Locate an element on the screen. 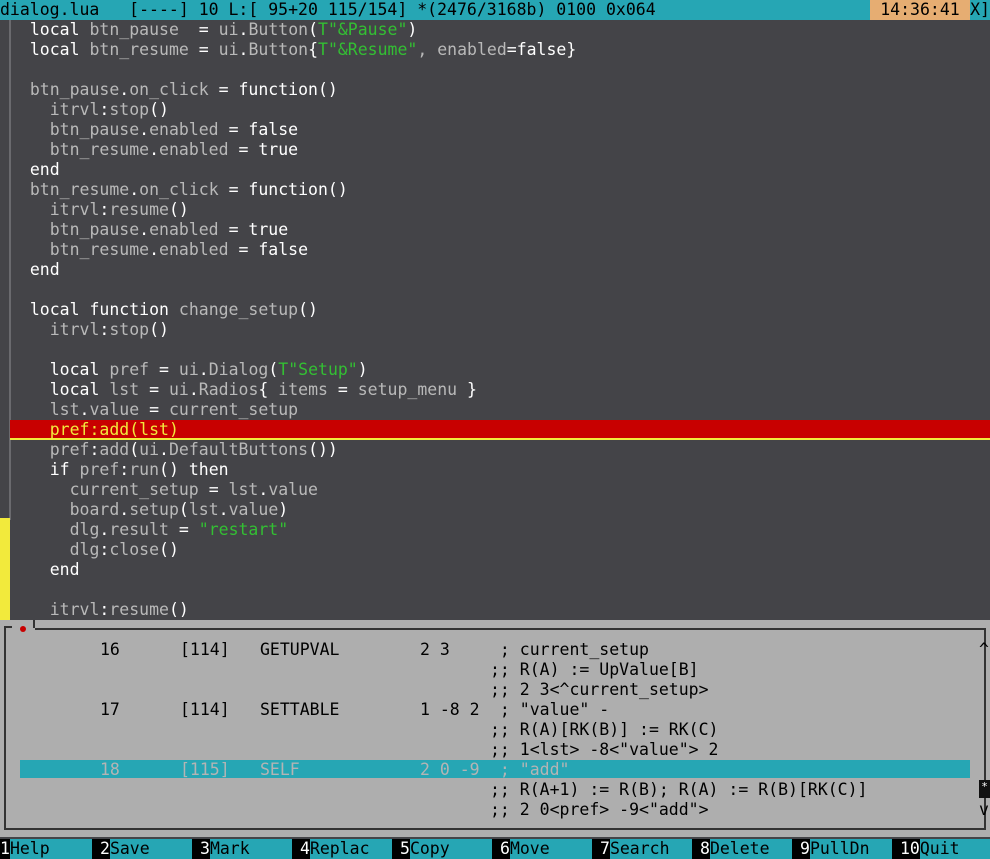 This screenshot has width=990, height=859. fkey-number: 3 is located at coordinates (205, 848).